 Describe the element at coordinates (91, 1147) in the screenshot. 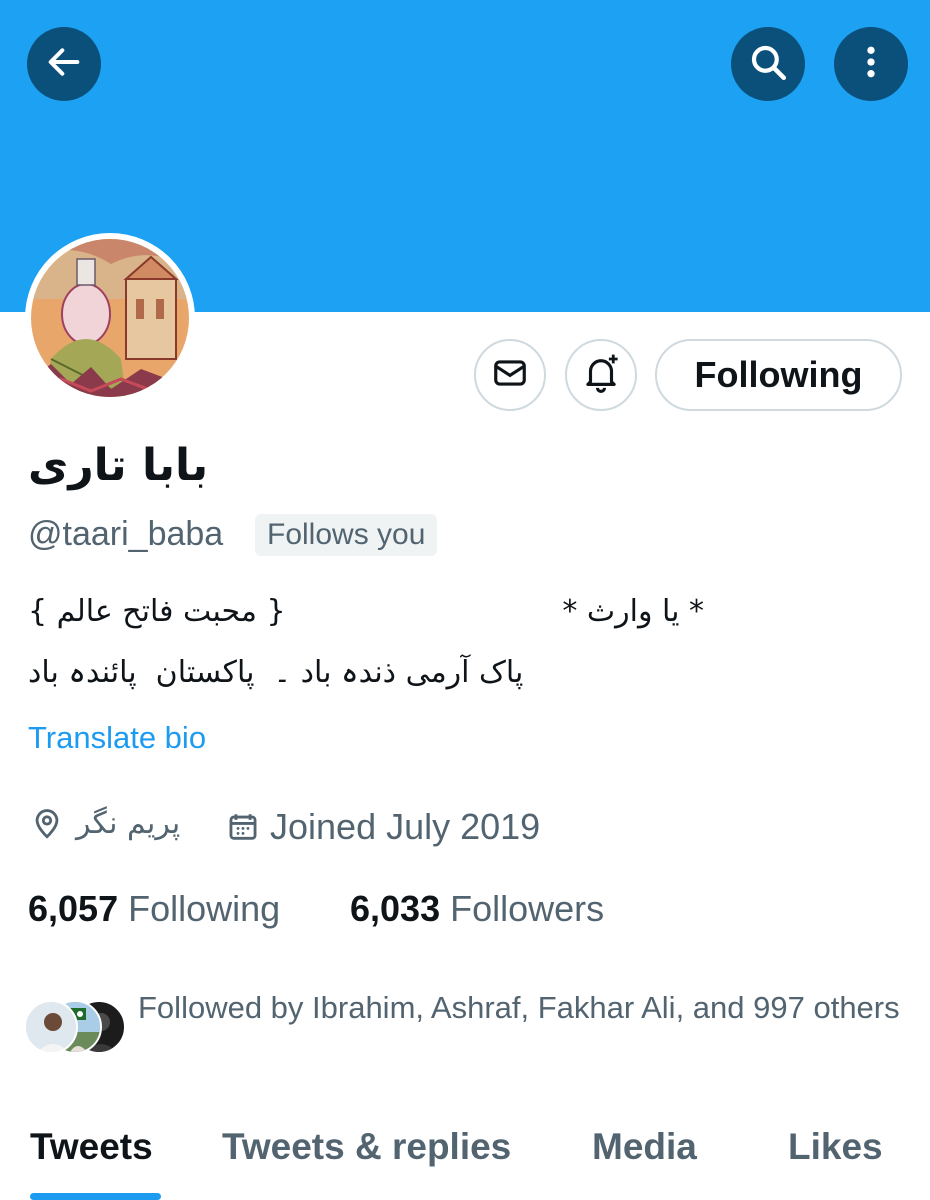

I see `tab-tweets: Tweets` at that location.